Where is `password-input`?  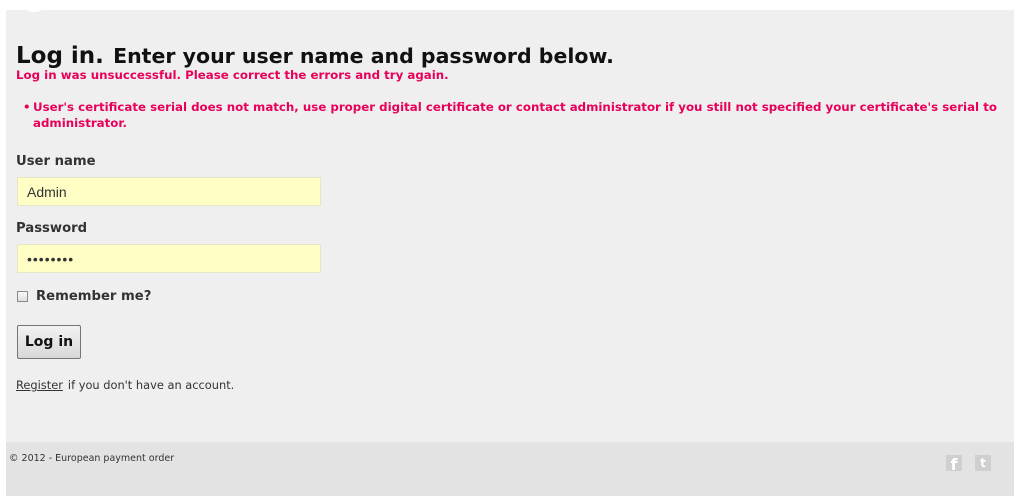
password-input is located at coordinates (169, 258).